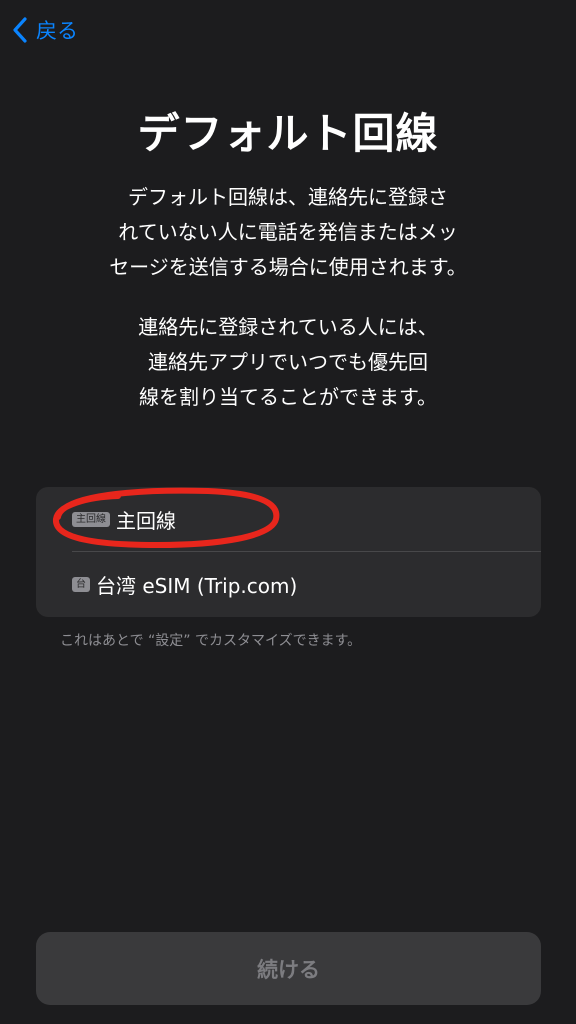 The image size is (576, 1024). Describe the element at coordinates (57, 31) in the screenshot. I see `back-button-label: 戻る` at that location.